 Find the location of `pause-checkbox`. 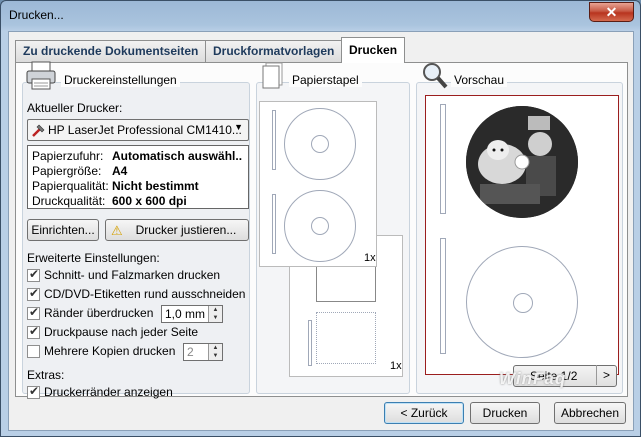

pause-checkbox is located at coordinates (33, 331).